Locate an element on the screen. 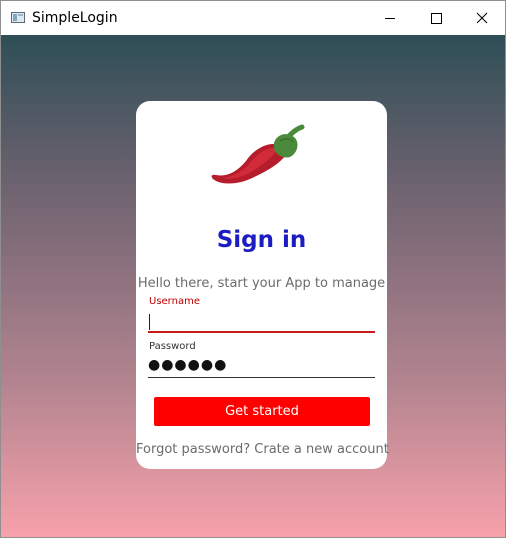  app-icon is located at coordinates (18, 17).